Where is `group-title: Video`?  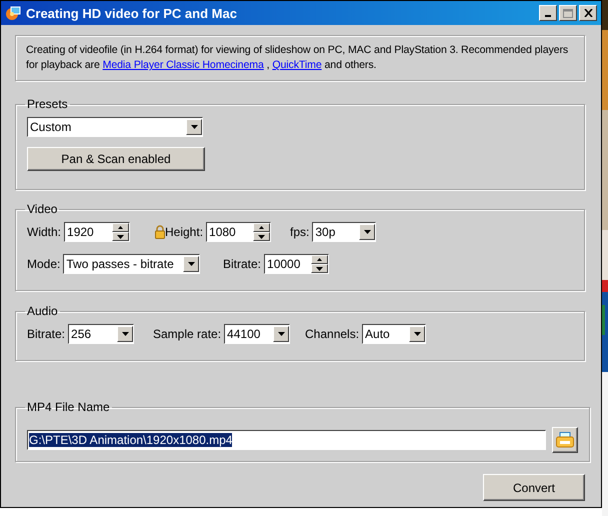
group-title: Video is located at coordinates (42, 209).